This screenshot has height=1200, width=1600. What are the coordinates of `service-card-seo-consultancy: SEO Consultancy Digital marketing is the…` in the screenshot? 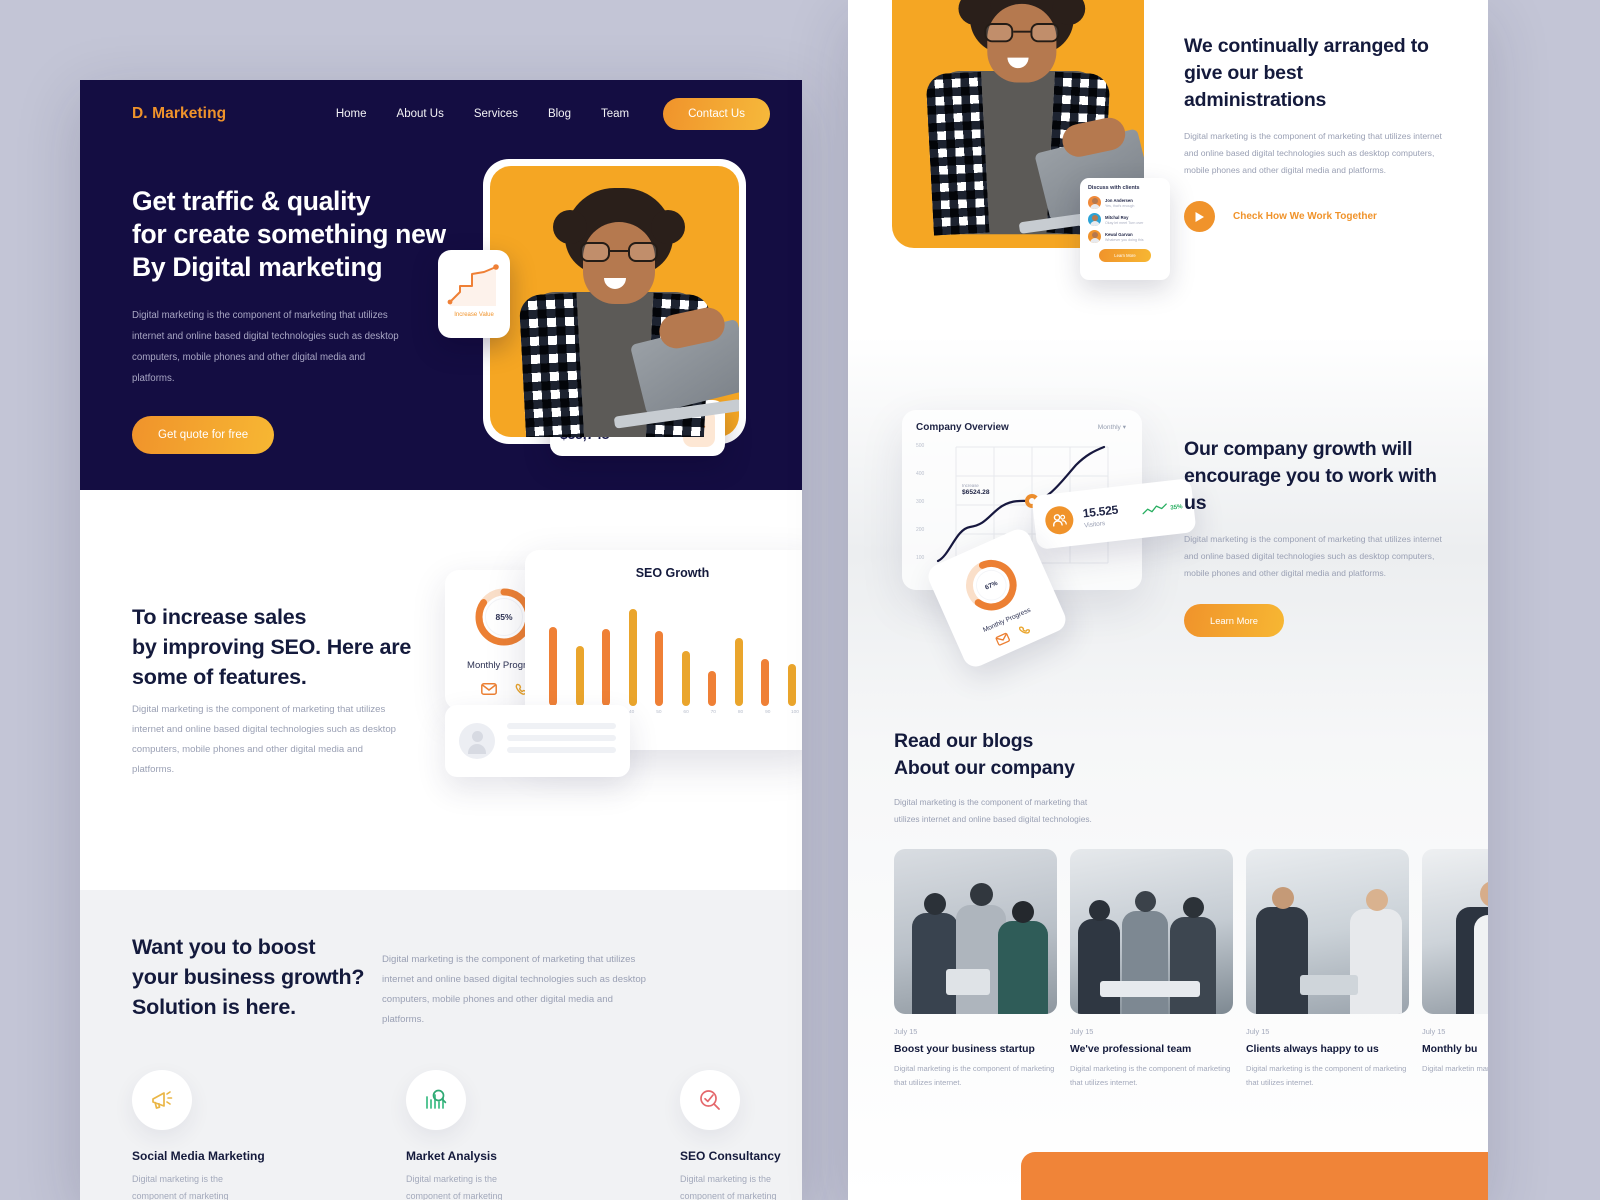 It's located at (741, 1135).